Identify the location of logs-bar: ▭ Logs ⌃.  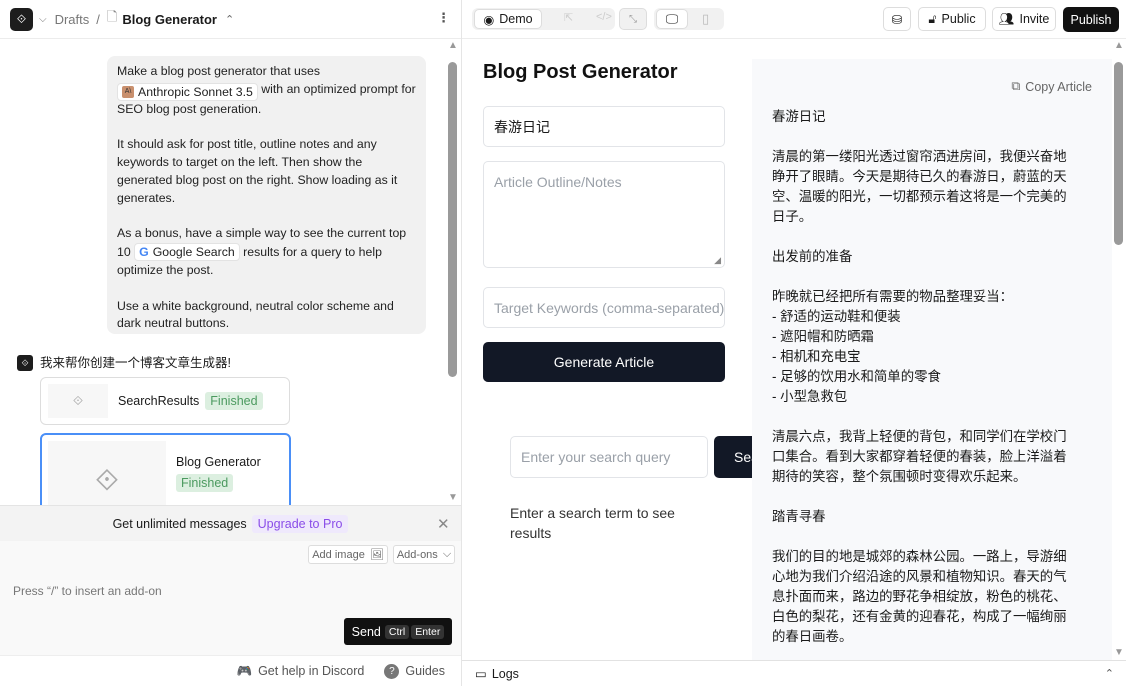
(794, 673).